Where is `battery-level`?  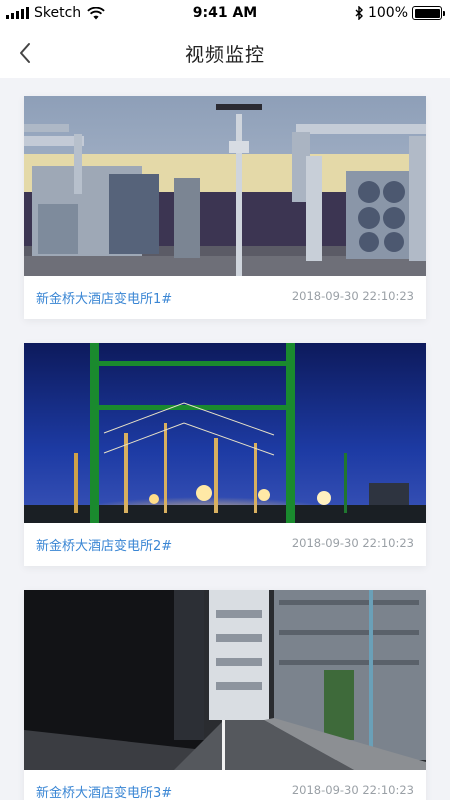 battery-level is located at coordinates (427, 13).